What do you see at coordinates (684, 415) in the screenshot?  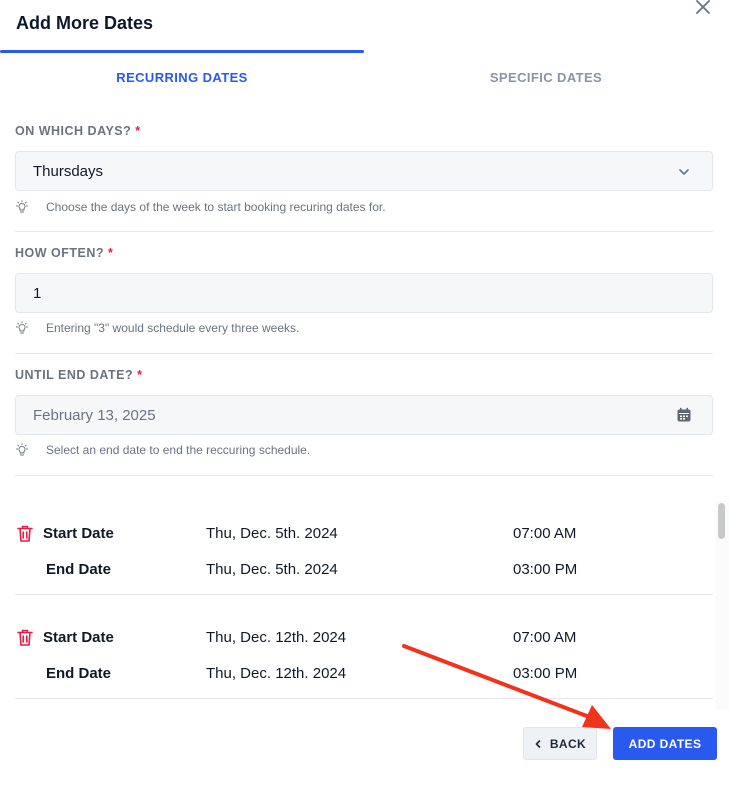 I see `calendar-icon` at bounding box center [684, 415].